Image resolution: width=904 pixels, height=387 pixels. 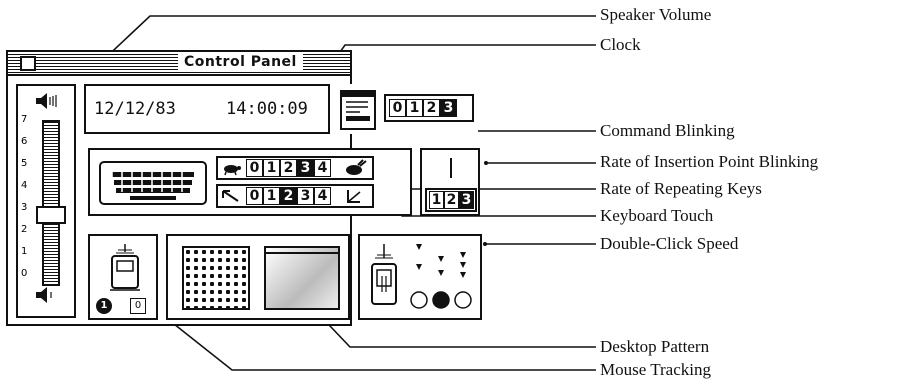 What do you see at coordinates (667, 130) in the screenshot?
I see `label-command-blinking: Command Blinking` at bounding box center [667, 130].